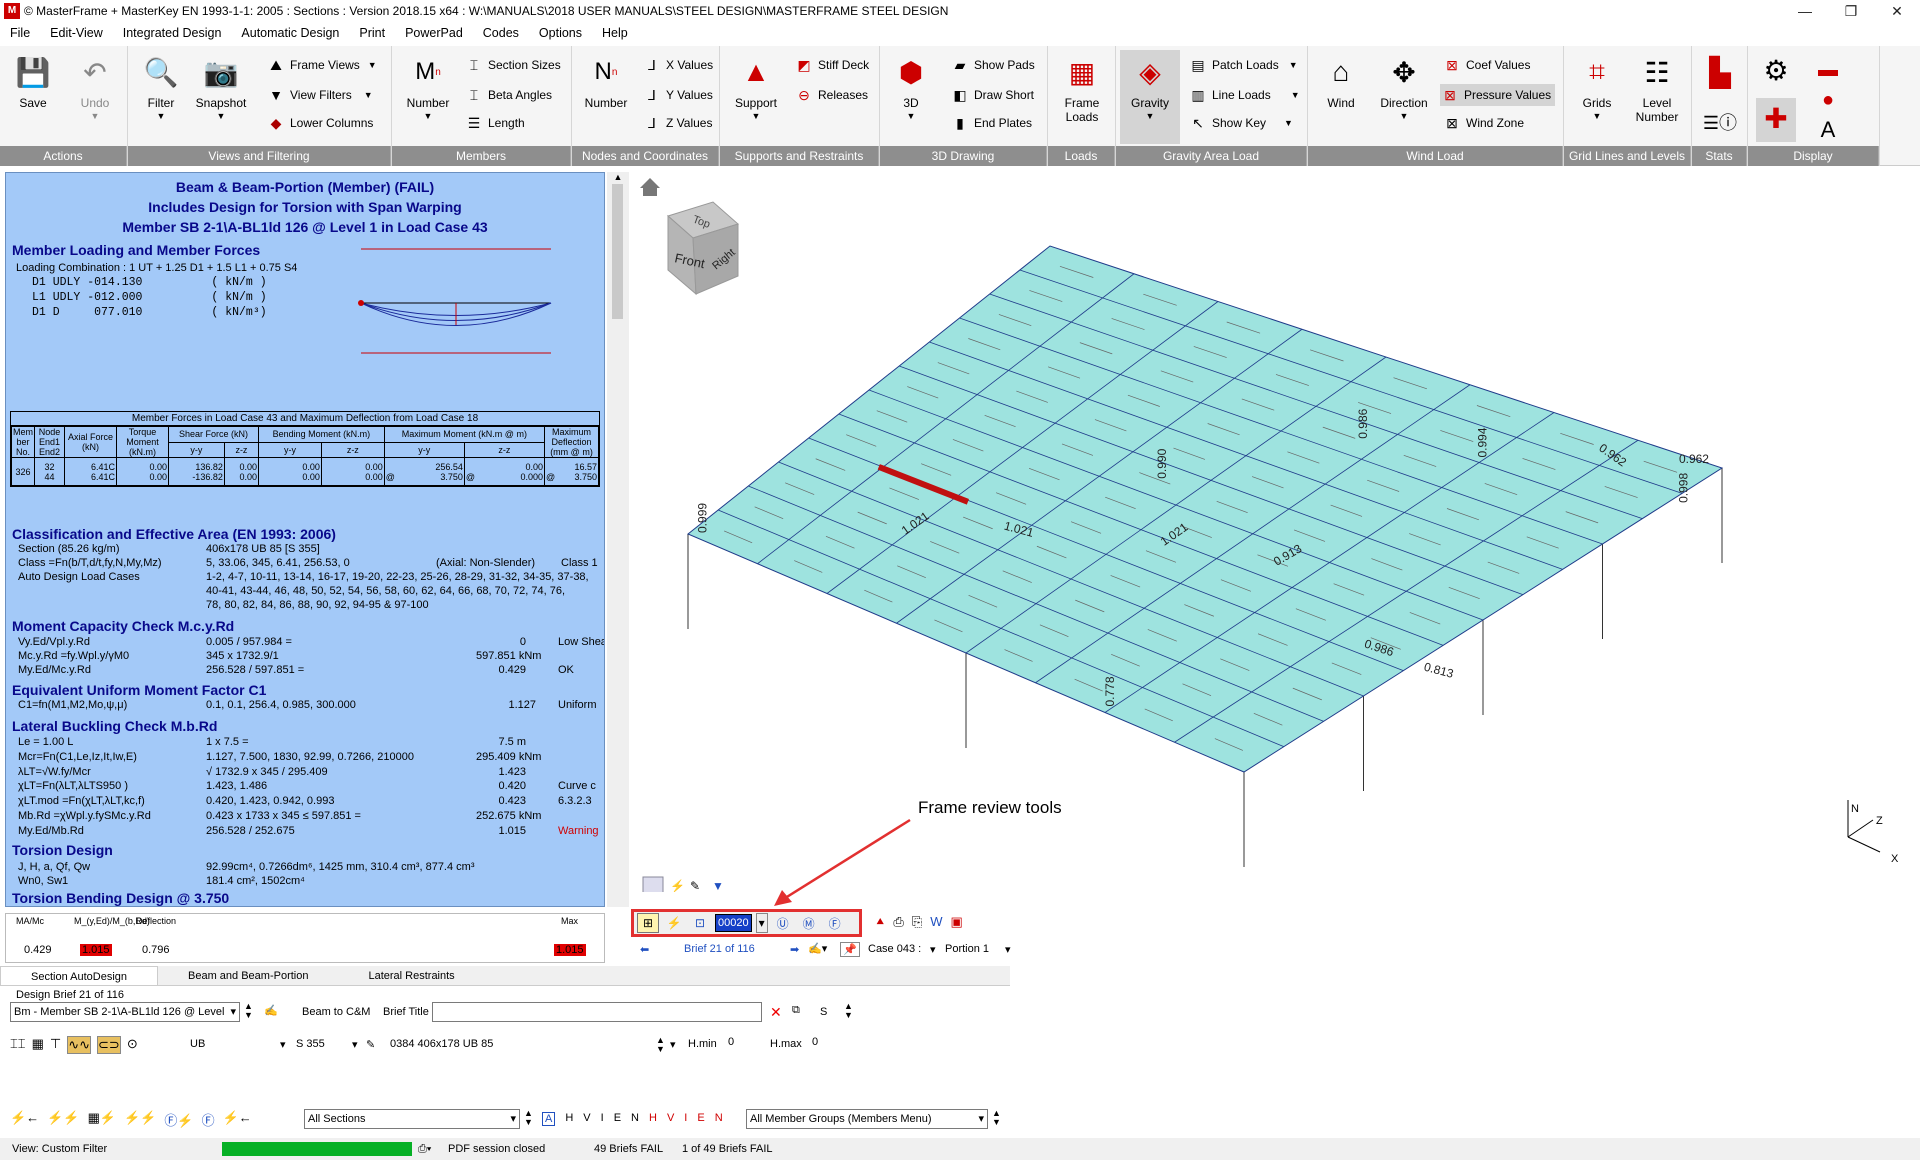 The width and height of the screenshot is (1920, 1160). I want to click on menu-codes: Codes, so click(501, 33).